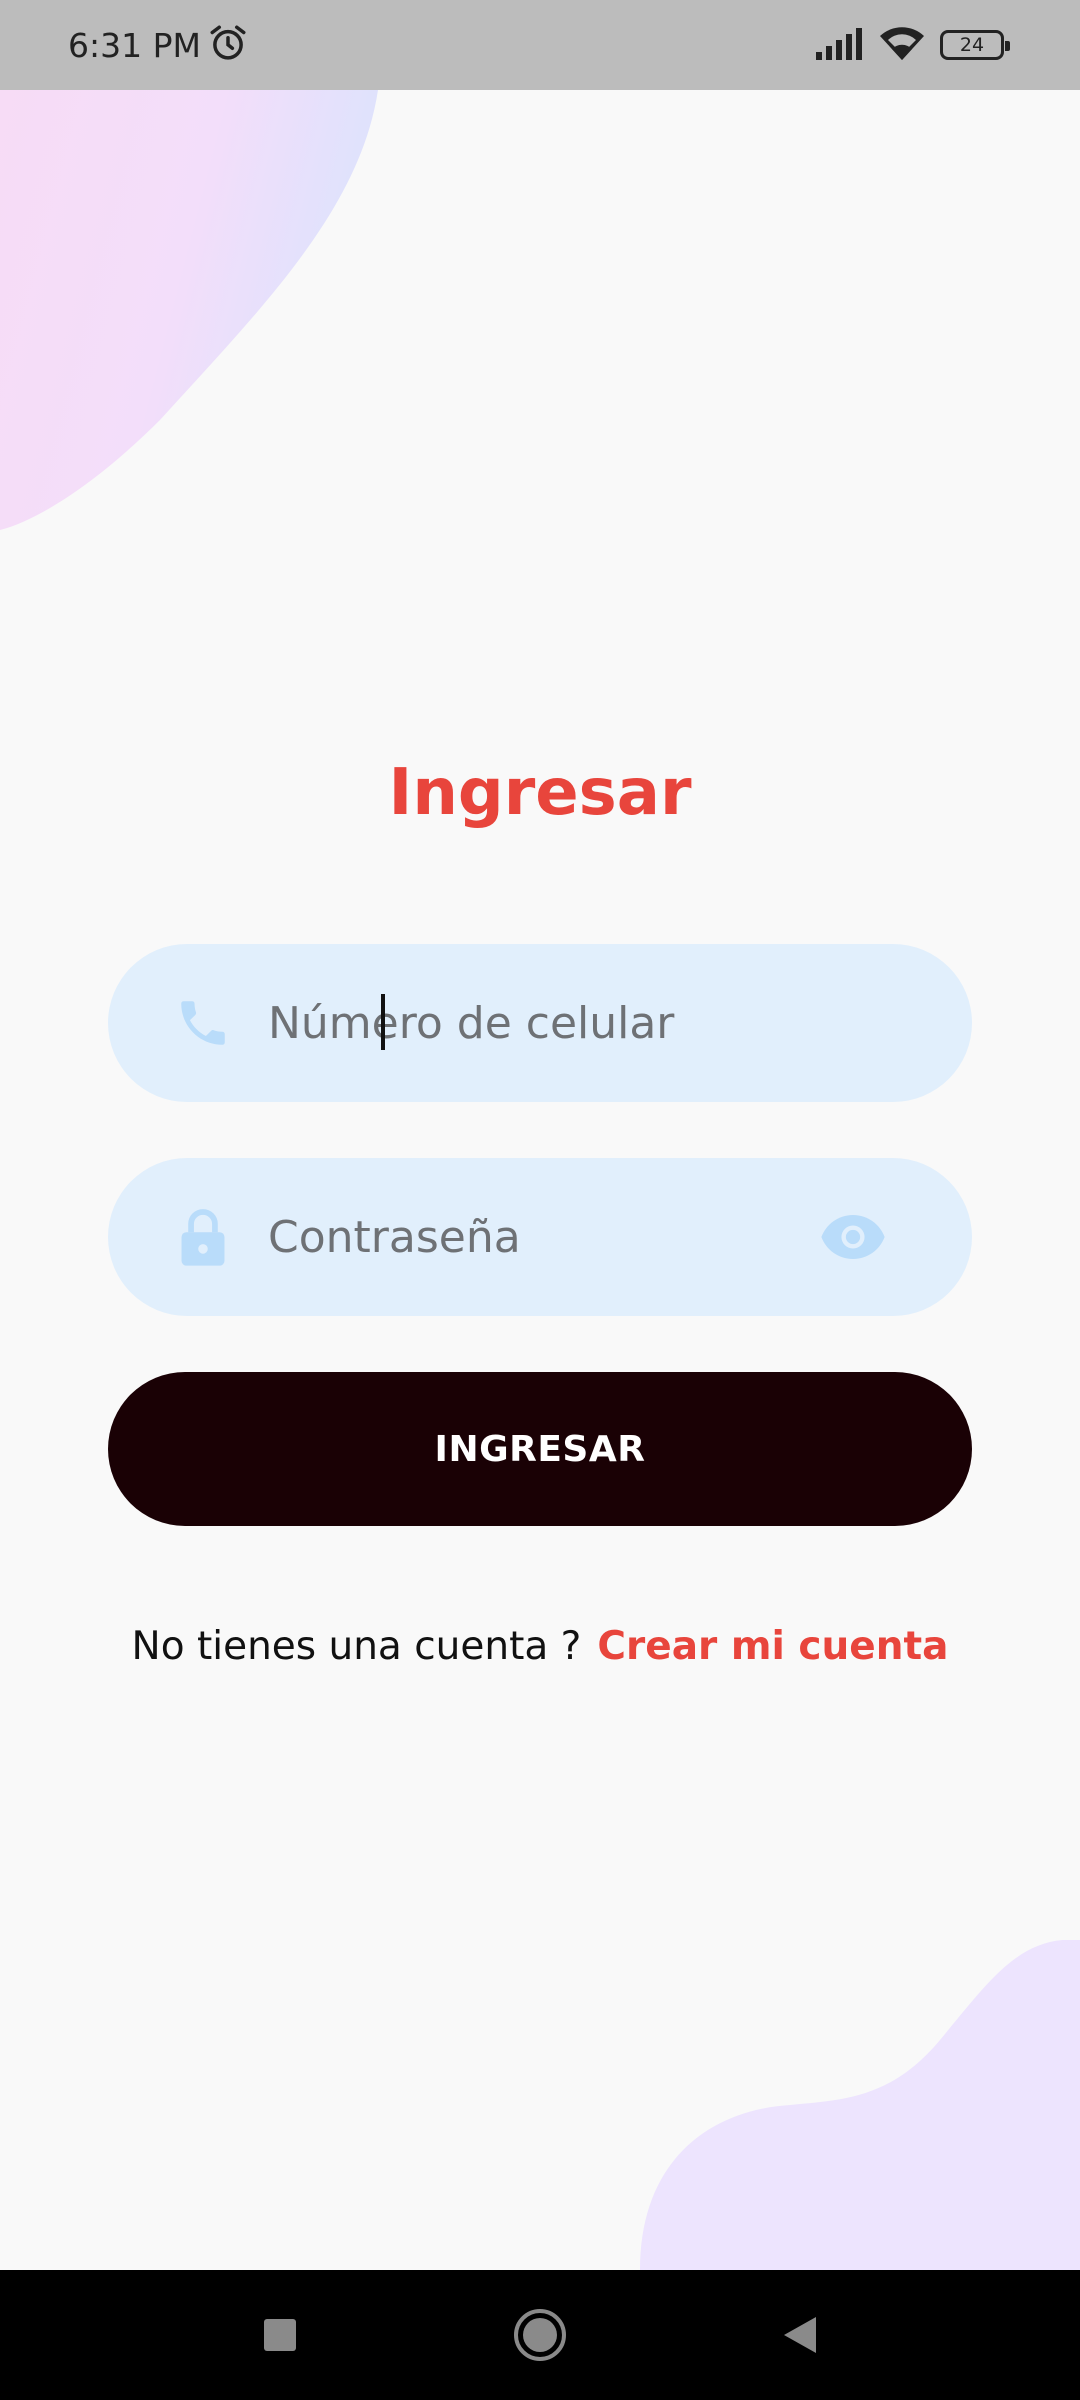 This screenshot has width=1080, height=2400. What do you see at coordinates (839, 45) in the screenshot?
I see `signal-icon` at bounding box center [839, 45].